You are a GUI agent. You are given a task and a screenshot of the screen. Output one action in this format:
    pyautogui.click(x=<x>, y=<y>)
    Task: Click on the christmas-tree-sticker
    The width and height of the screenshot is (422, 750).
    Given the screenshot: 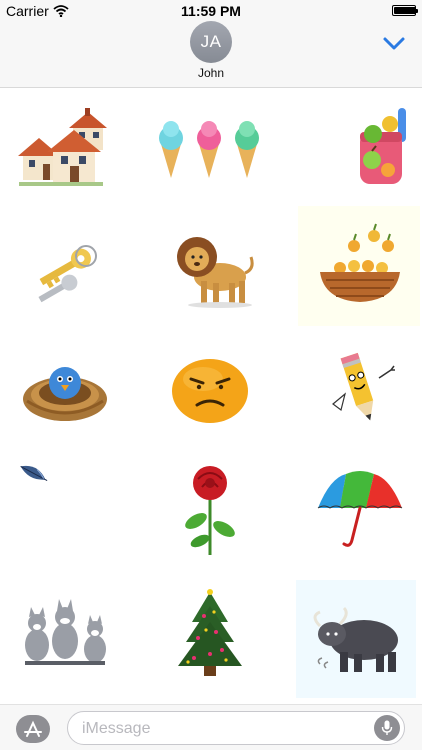 What is the action you would take?
    pyautogui.click(x=210, y=633)
    